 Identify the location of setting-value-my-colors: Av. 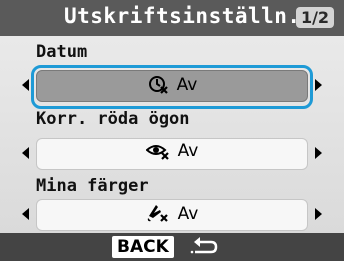
(188, 214).